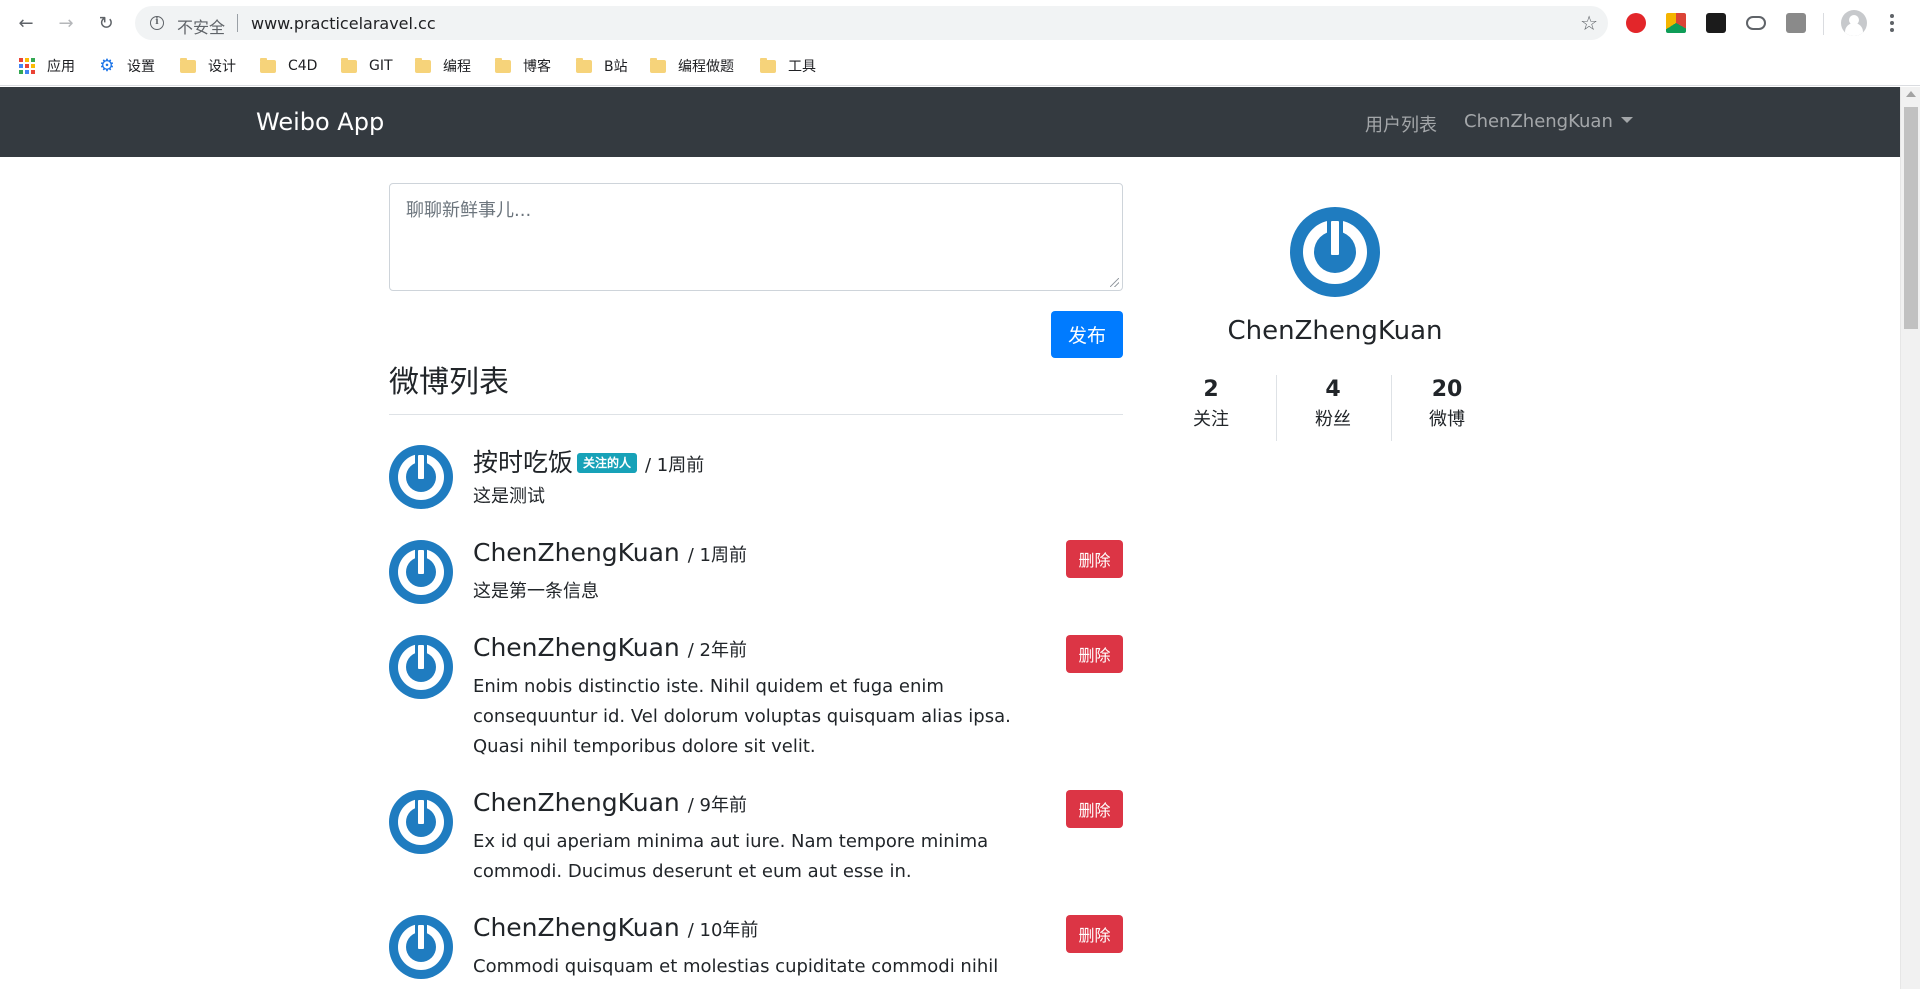 The width and height of the screenshot is (1920, 989). I want to click on stat-label: 微博, so click(1447, 419).